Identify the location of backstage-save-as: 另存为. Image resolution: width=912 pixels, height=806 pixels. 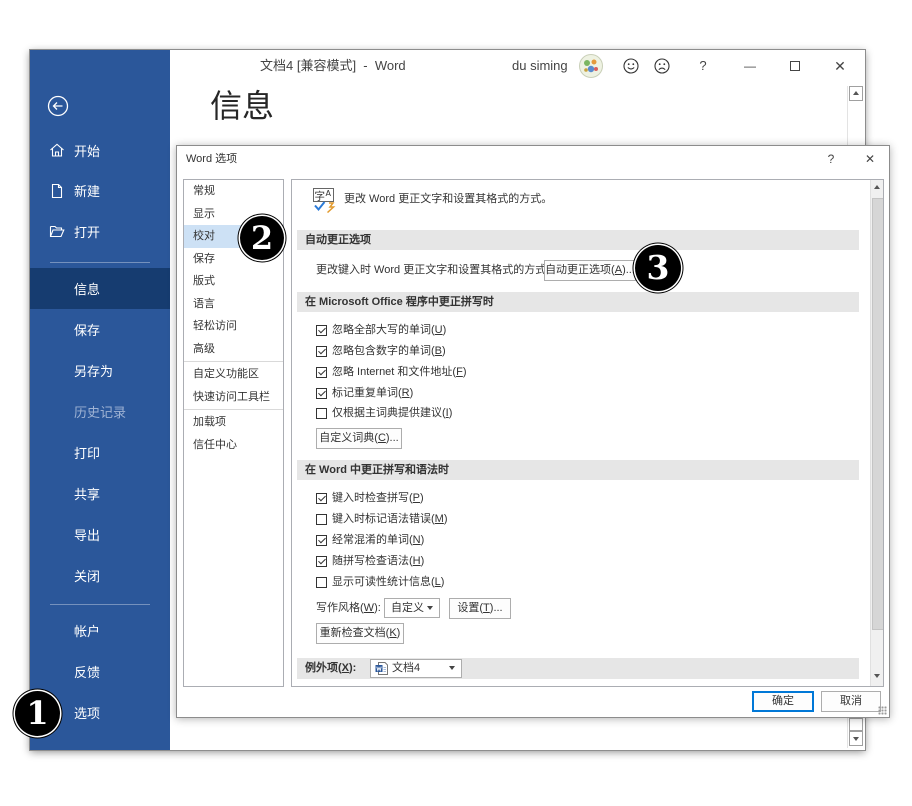
(100, 370).